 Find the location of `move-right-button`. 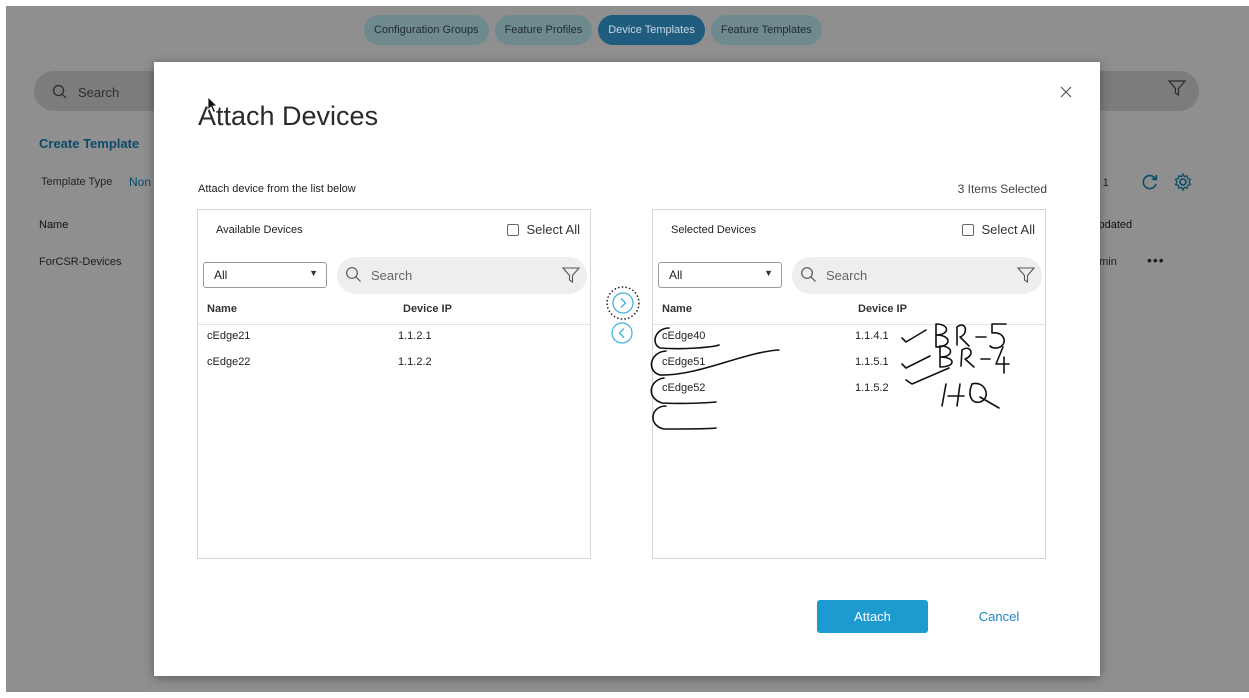

move-right-button is located at coordinates (623, 303).